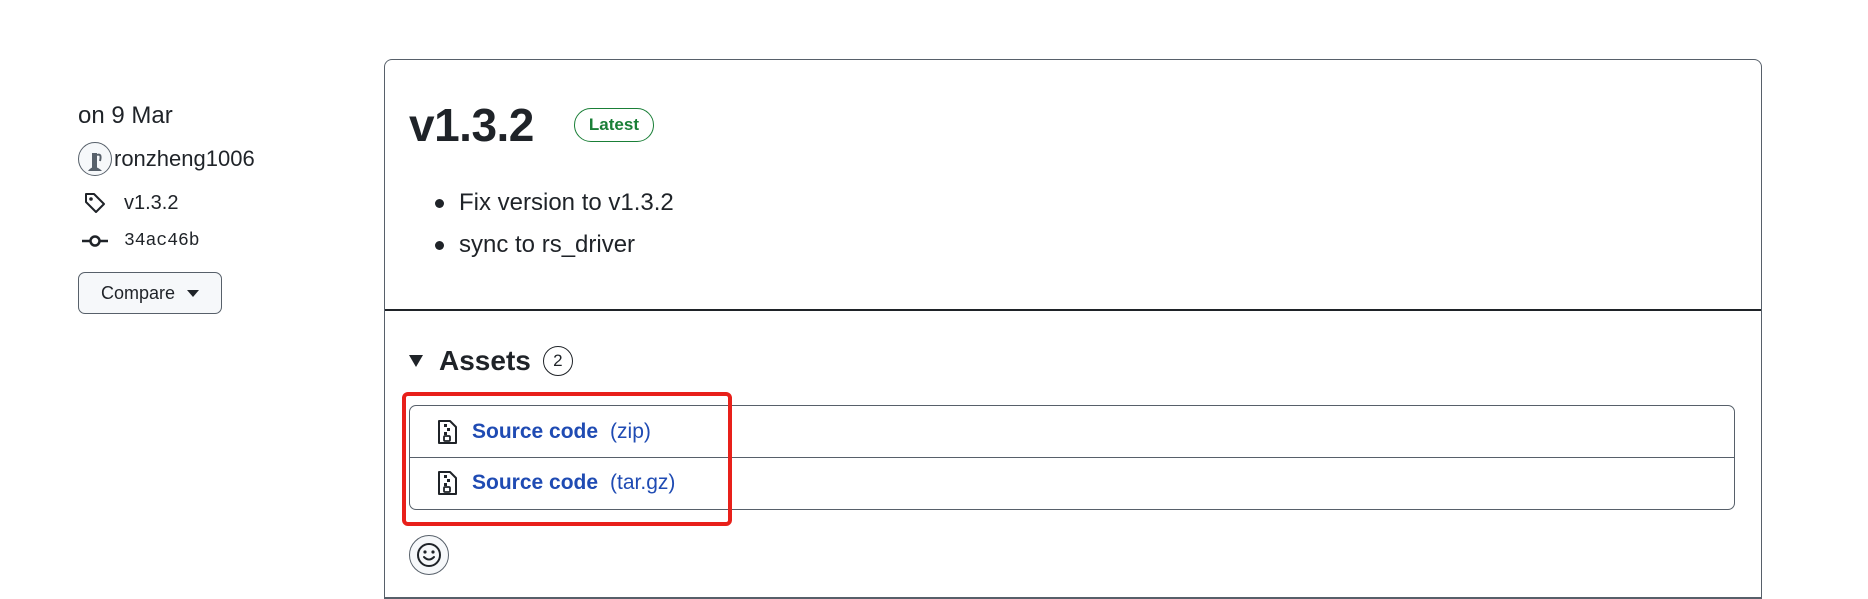 The height and width of the screenshot is (599, 1868). I want to click on release-notes: Fix version to v1.3.2 sync to rs_driver, so click(1098, 224).